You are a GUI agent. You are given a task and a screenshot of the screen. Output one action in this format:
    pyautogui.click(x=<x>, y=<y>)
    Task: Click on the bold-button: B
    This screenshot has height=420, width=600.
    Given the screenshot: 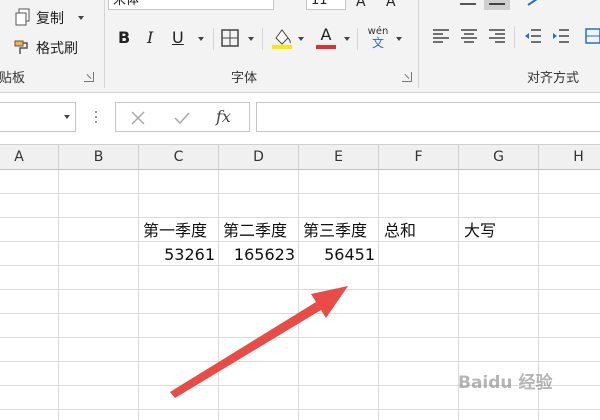 What is the action you would take?
    pyautogui.click(x=124, y=37)
    